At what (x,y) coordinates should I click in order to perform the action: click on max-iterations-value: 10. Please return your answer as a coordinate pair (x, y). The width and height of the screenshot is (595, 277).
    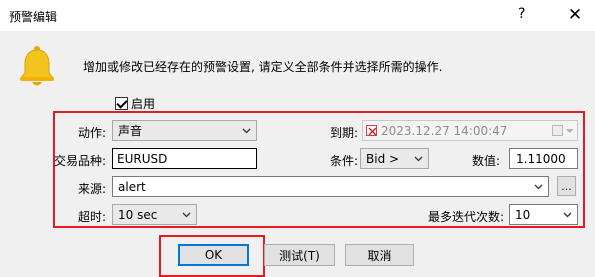
    Looking at the image, I should click on (523, 214).